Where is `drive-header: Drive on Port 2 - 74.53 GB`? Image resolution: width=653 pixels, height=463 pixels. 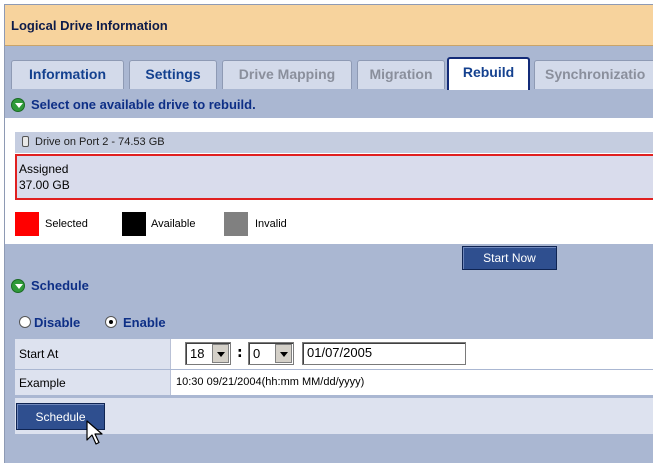
drive-header: Drive on Port 2 - 74.53 GB is located at coordinates (334, 142).